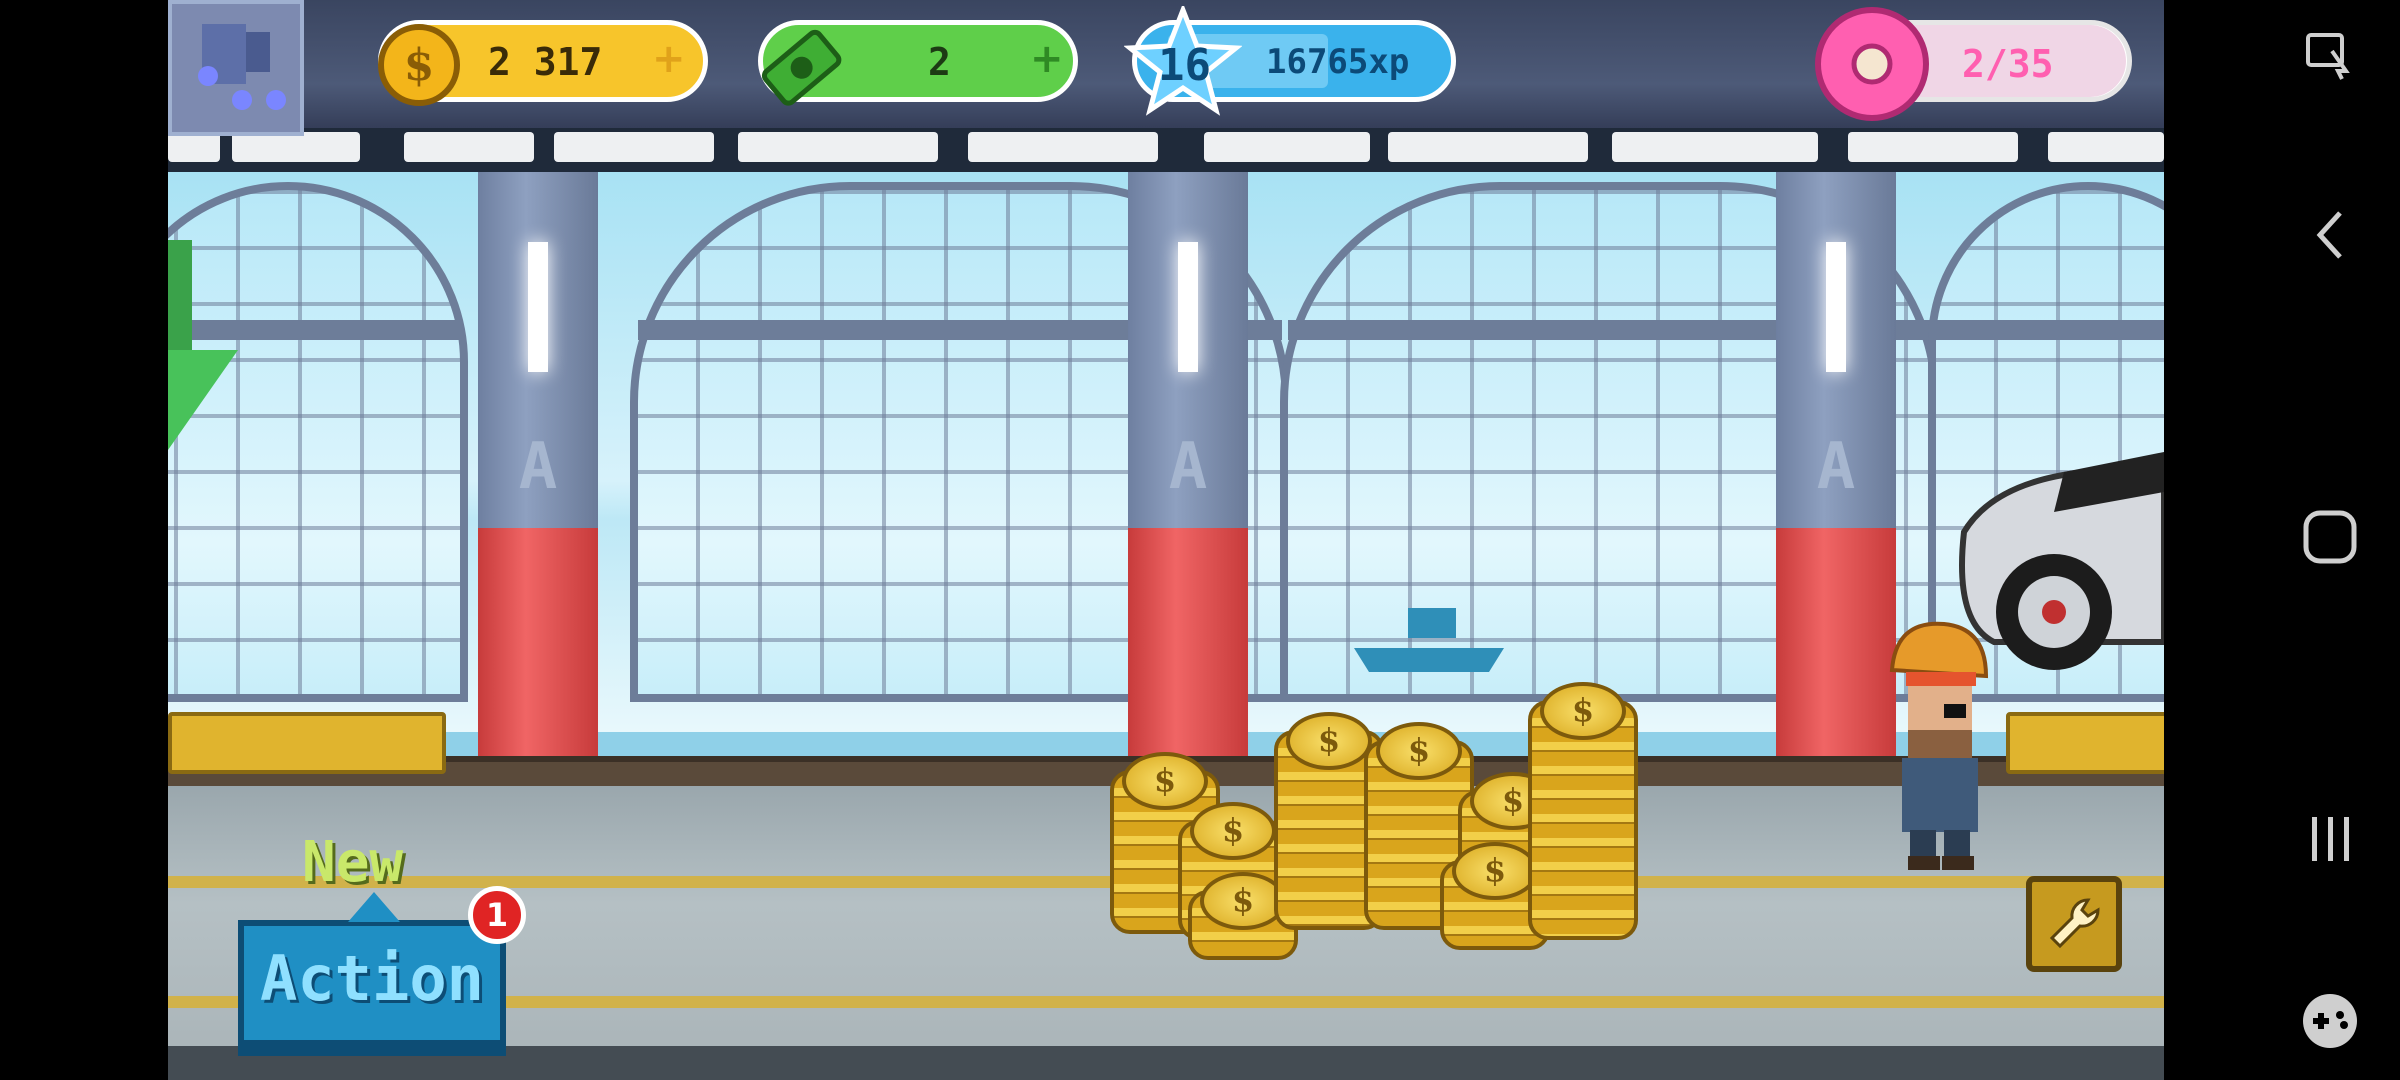  I want to click on ceiling-beam, so click(1166, 150).